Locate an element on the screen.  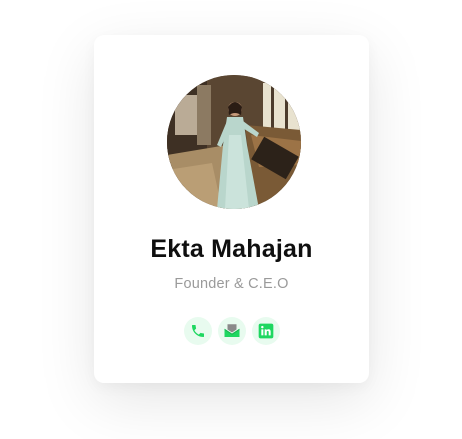
social-links is located at coordinates (231, 331).